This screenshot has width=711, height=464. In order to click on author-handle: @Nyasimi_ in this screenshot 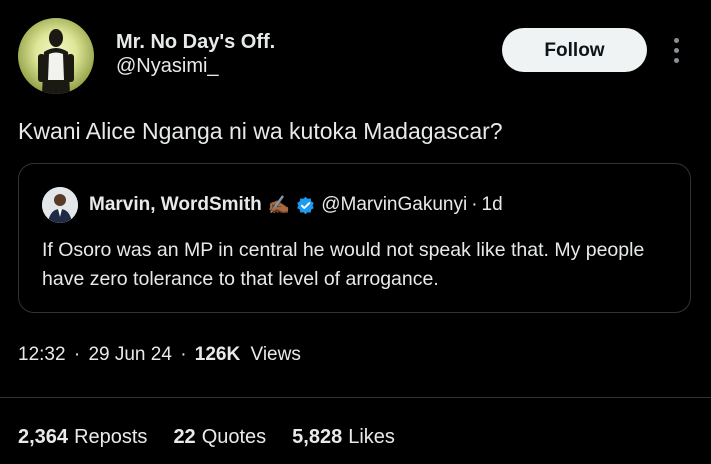, I will do `click(195, 66)`.